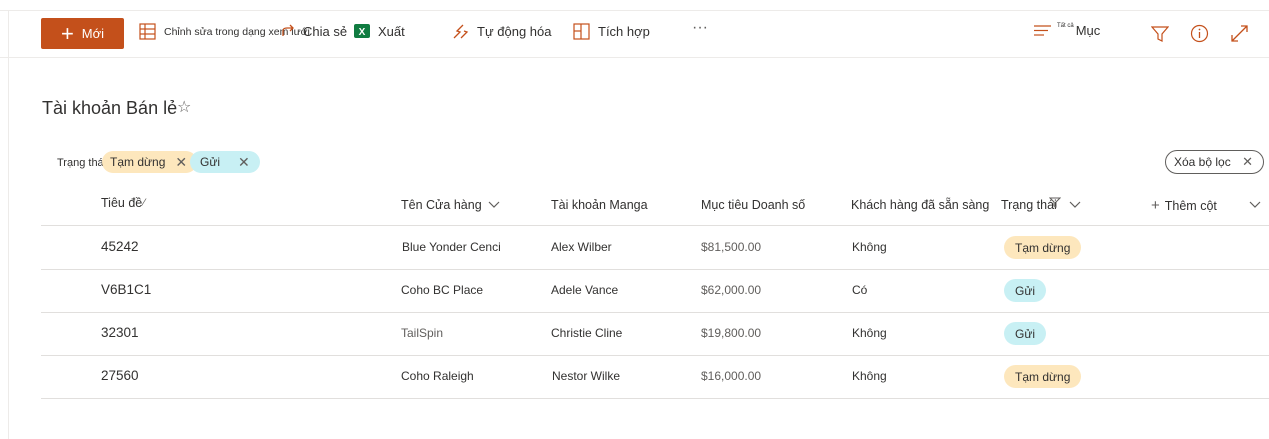 This screenshot has height=439, width=1269. Describe the element at coordinates (1041, 204) in the screenshot. I see `column-header-status: Trạng thái` at that location.